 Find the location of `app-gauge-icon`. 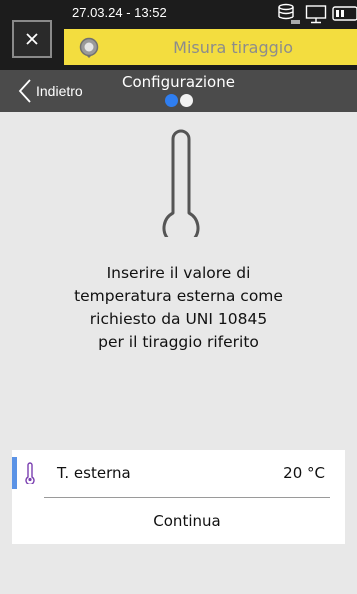

app-gauge-icon is located at coordinates (89, 47).